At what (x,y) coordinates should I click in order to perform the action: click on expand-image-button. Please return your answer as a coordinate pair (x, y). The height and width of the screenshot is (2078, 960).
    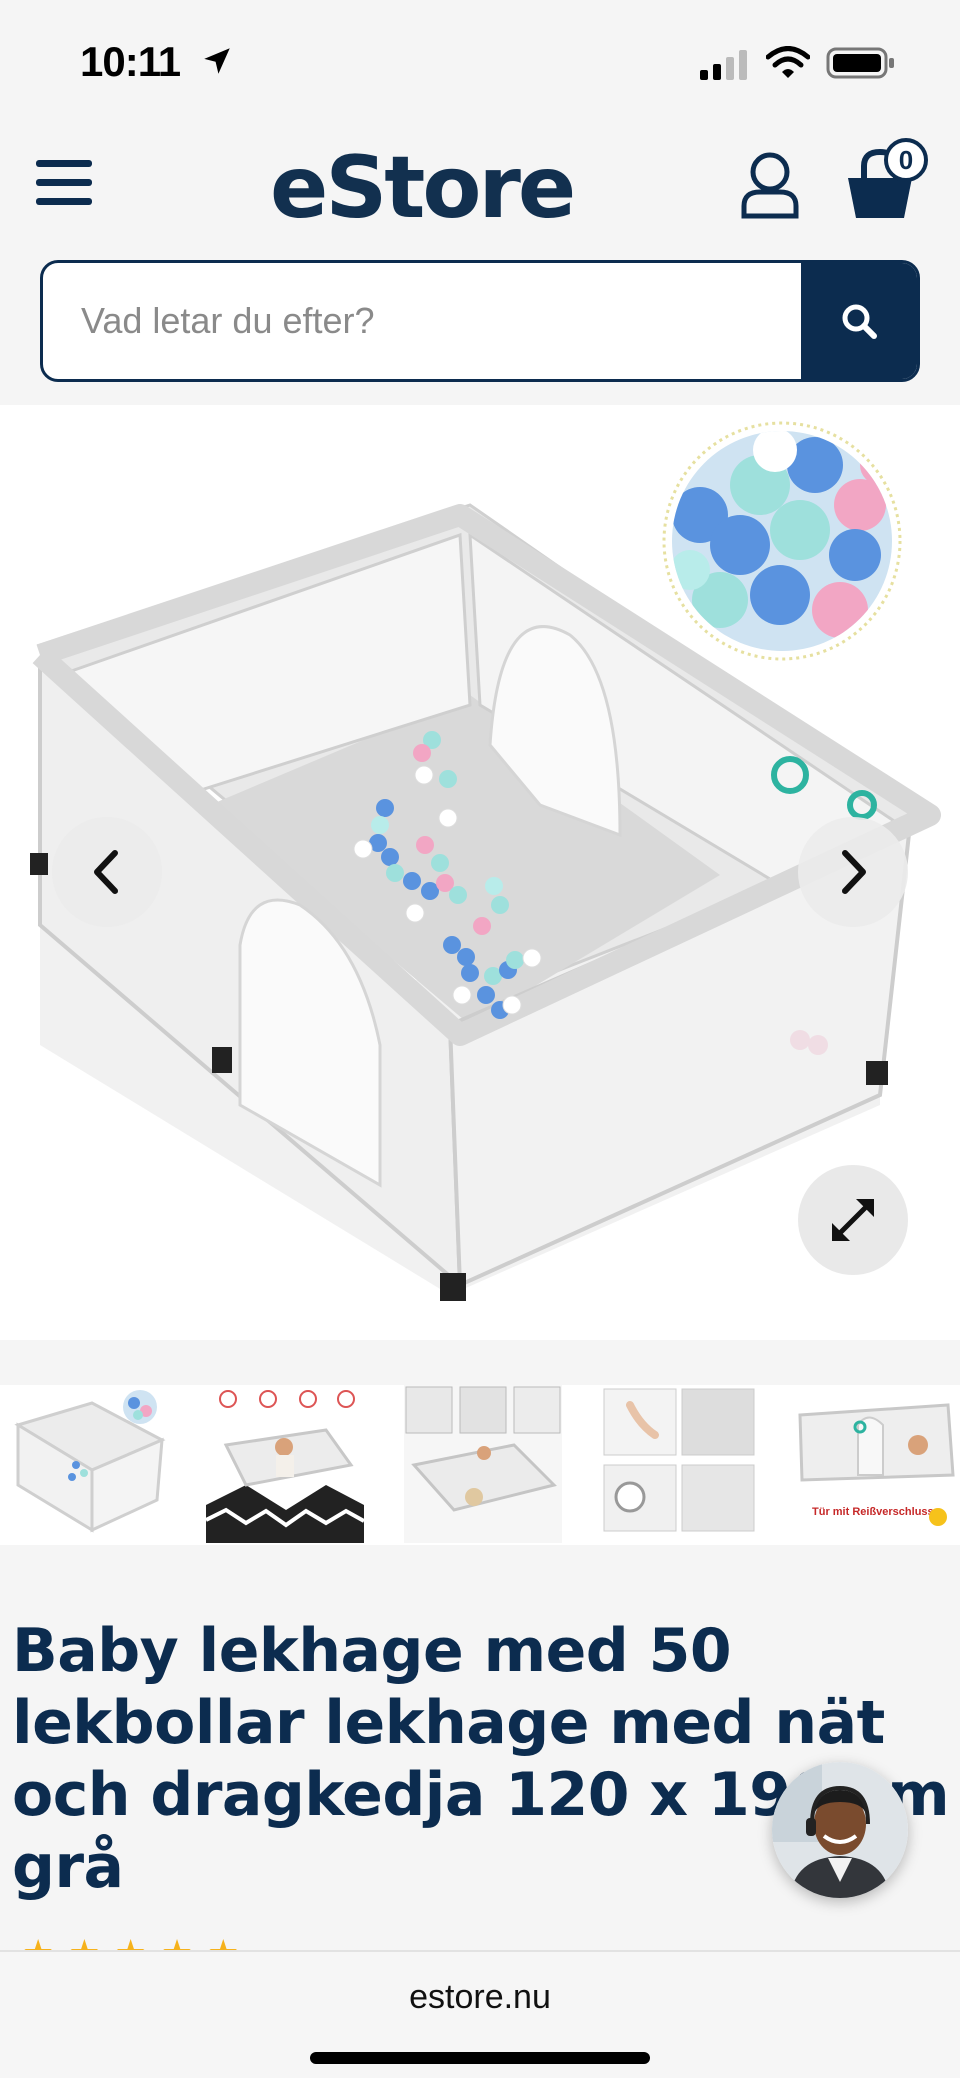
    Looking at the image, I should click on (853, 1220).